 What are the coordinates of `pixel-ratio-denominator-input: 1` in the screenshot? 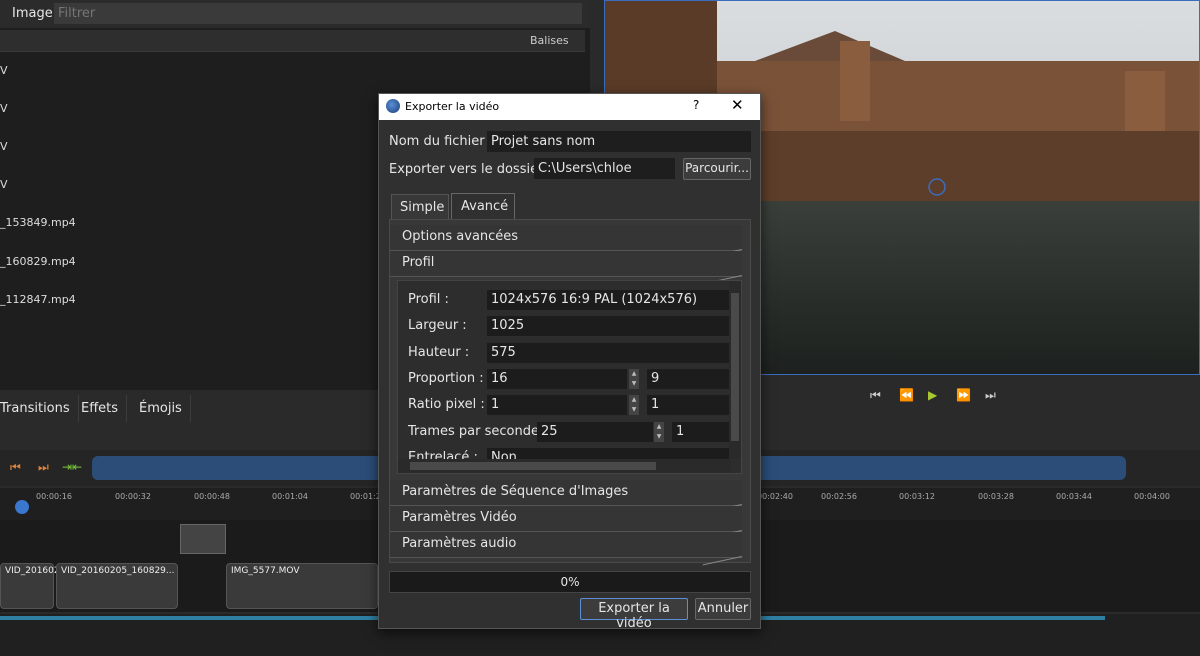 It's located at (689, 405).